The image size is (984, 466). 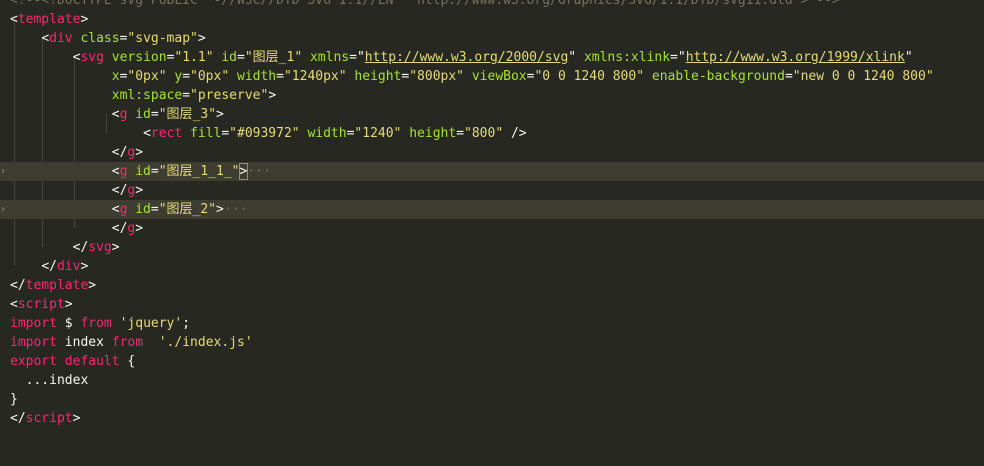 I want to click on attr-value: "图层_1", so click(x=273, y=57).